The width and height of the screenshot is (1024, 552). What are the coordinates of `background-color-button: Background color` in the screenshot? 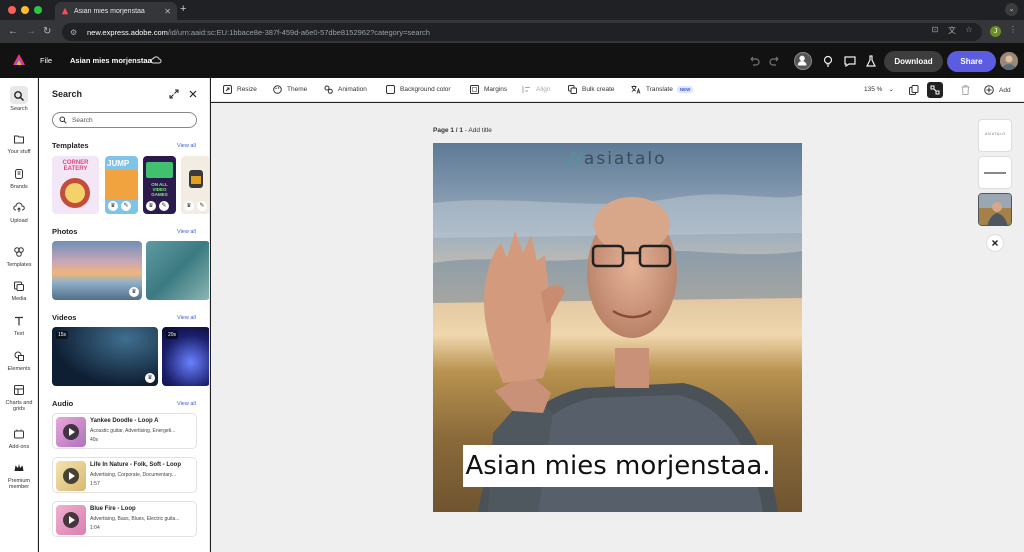 It's located at (418, 89).